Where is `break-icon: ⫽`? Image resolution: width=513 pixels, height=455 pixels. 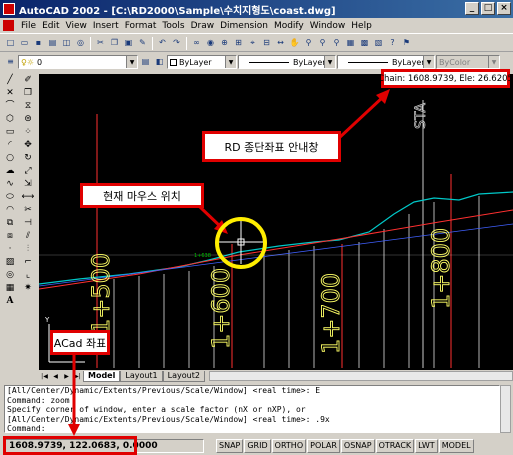
break-icon: ⫽ is located at coordinates (28, 236).